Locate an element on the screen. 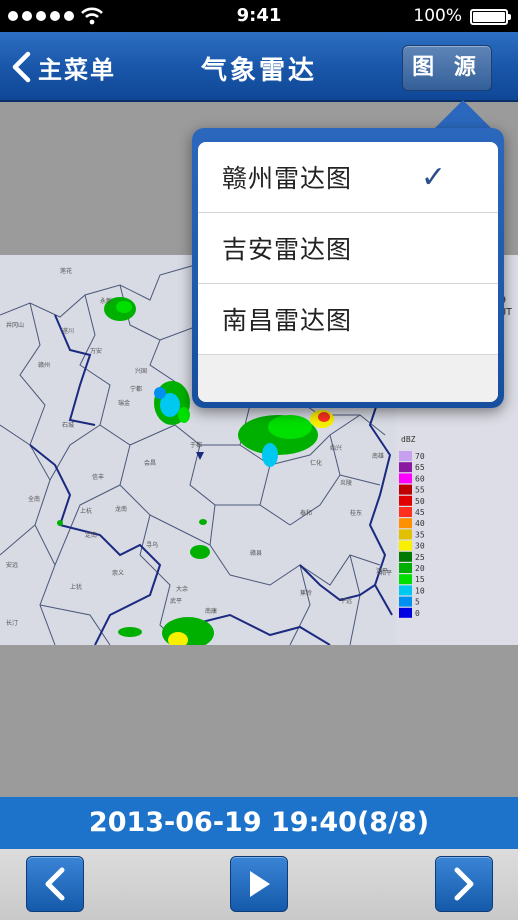 Image resolution: width=518 pixels, height=920 pixels. chevron-right-icon is located at coordinates (464, 884).